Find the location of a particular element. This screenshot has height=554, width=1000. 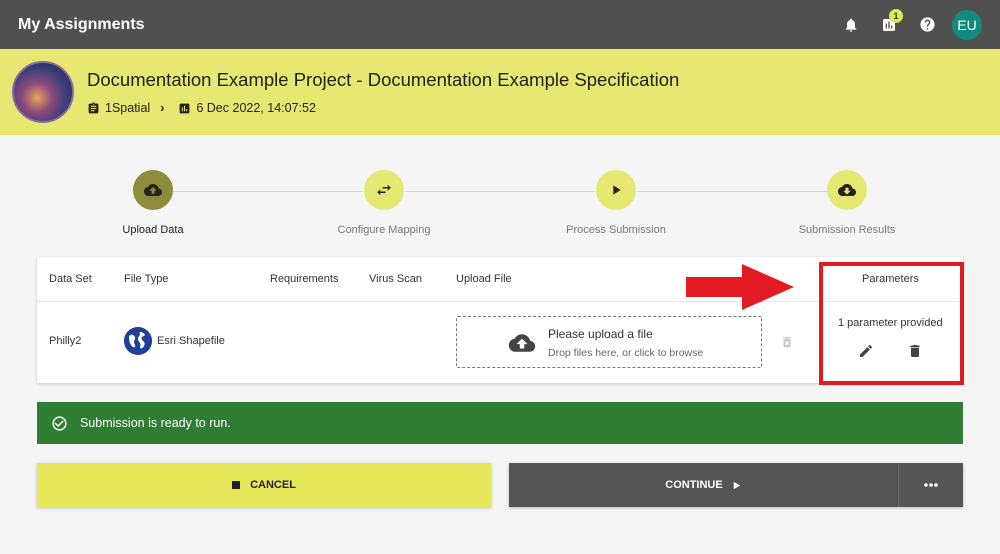

project-image is located at coordinates (43, 92).